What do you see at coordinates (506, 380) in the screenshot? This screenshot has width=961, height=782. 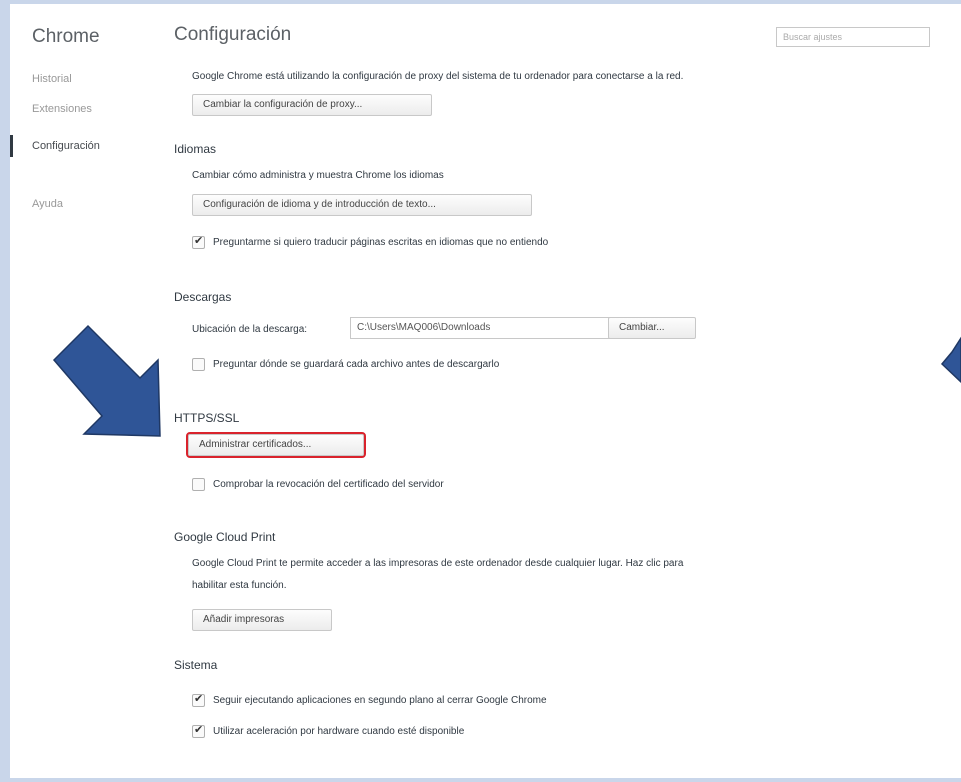 I see `annotation-arrows` at bounding box center [506, 380].